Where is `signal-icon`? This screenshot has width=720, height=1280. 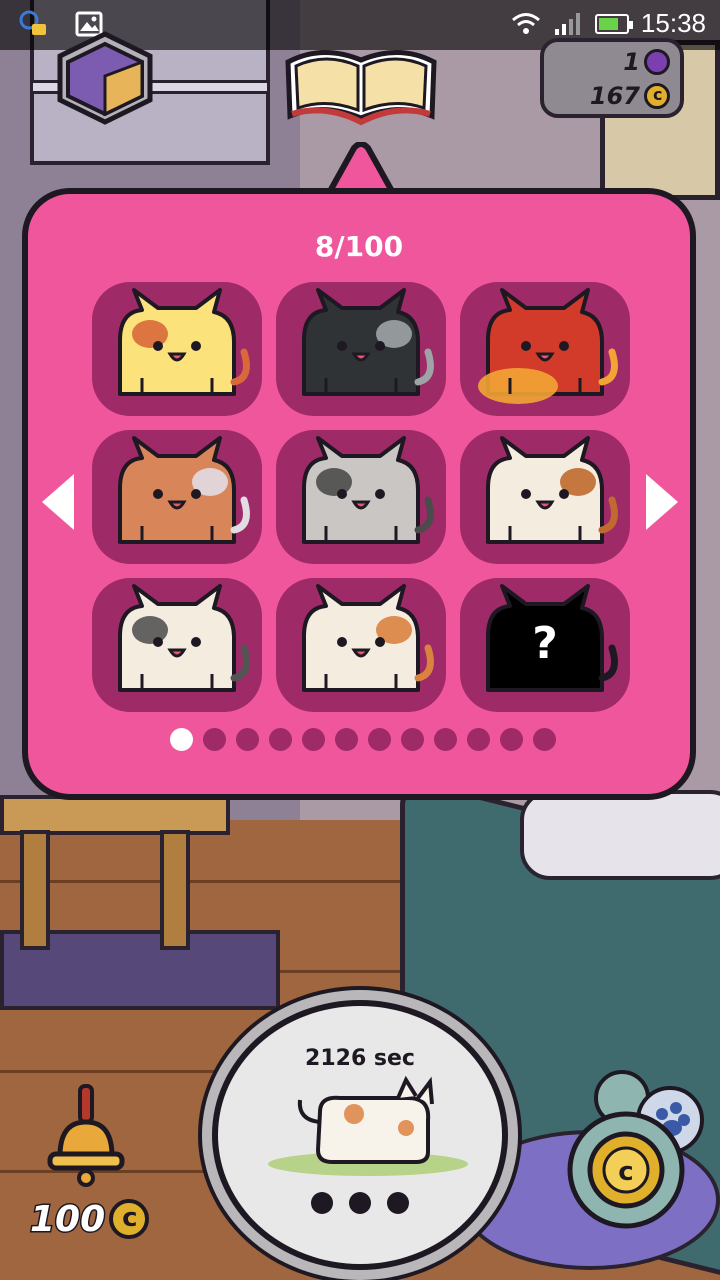
signal-icon is located at coordinates (567, 23).